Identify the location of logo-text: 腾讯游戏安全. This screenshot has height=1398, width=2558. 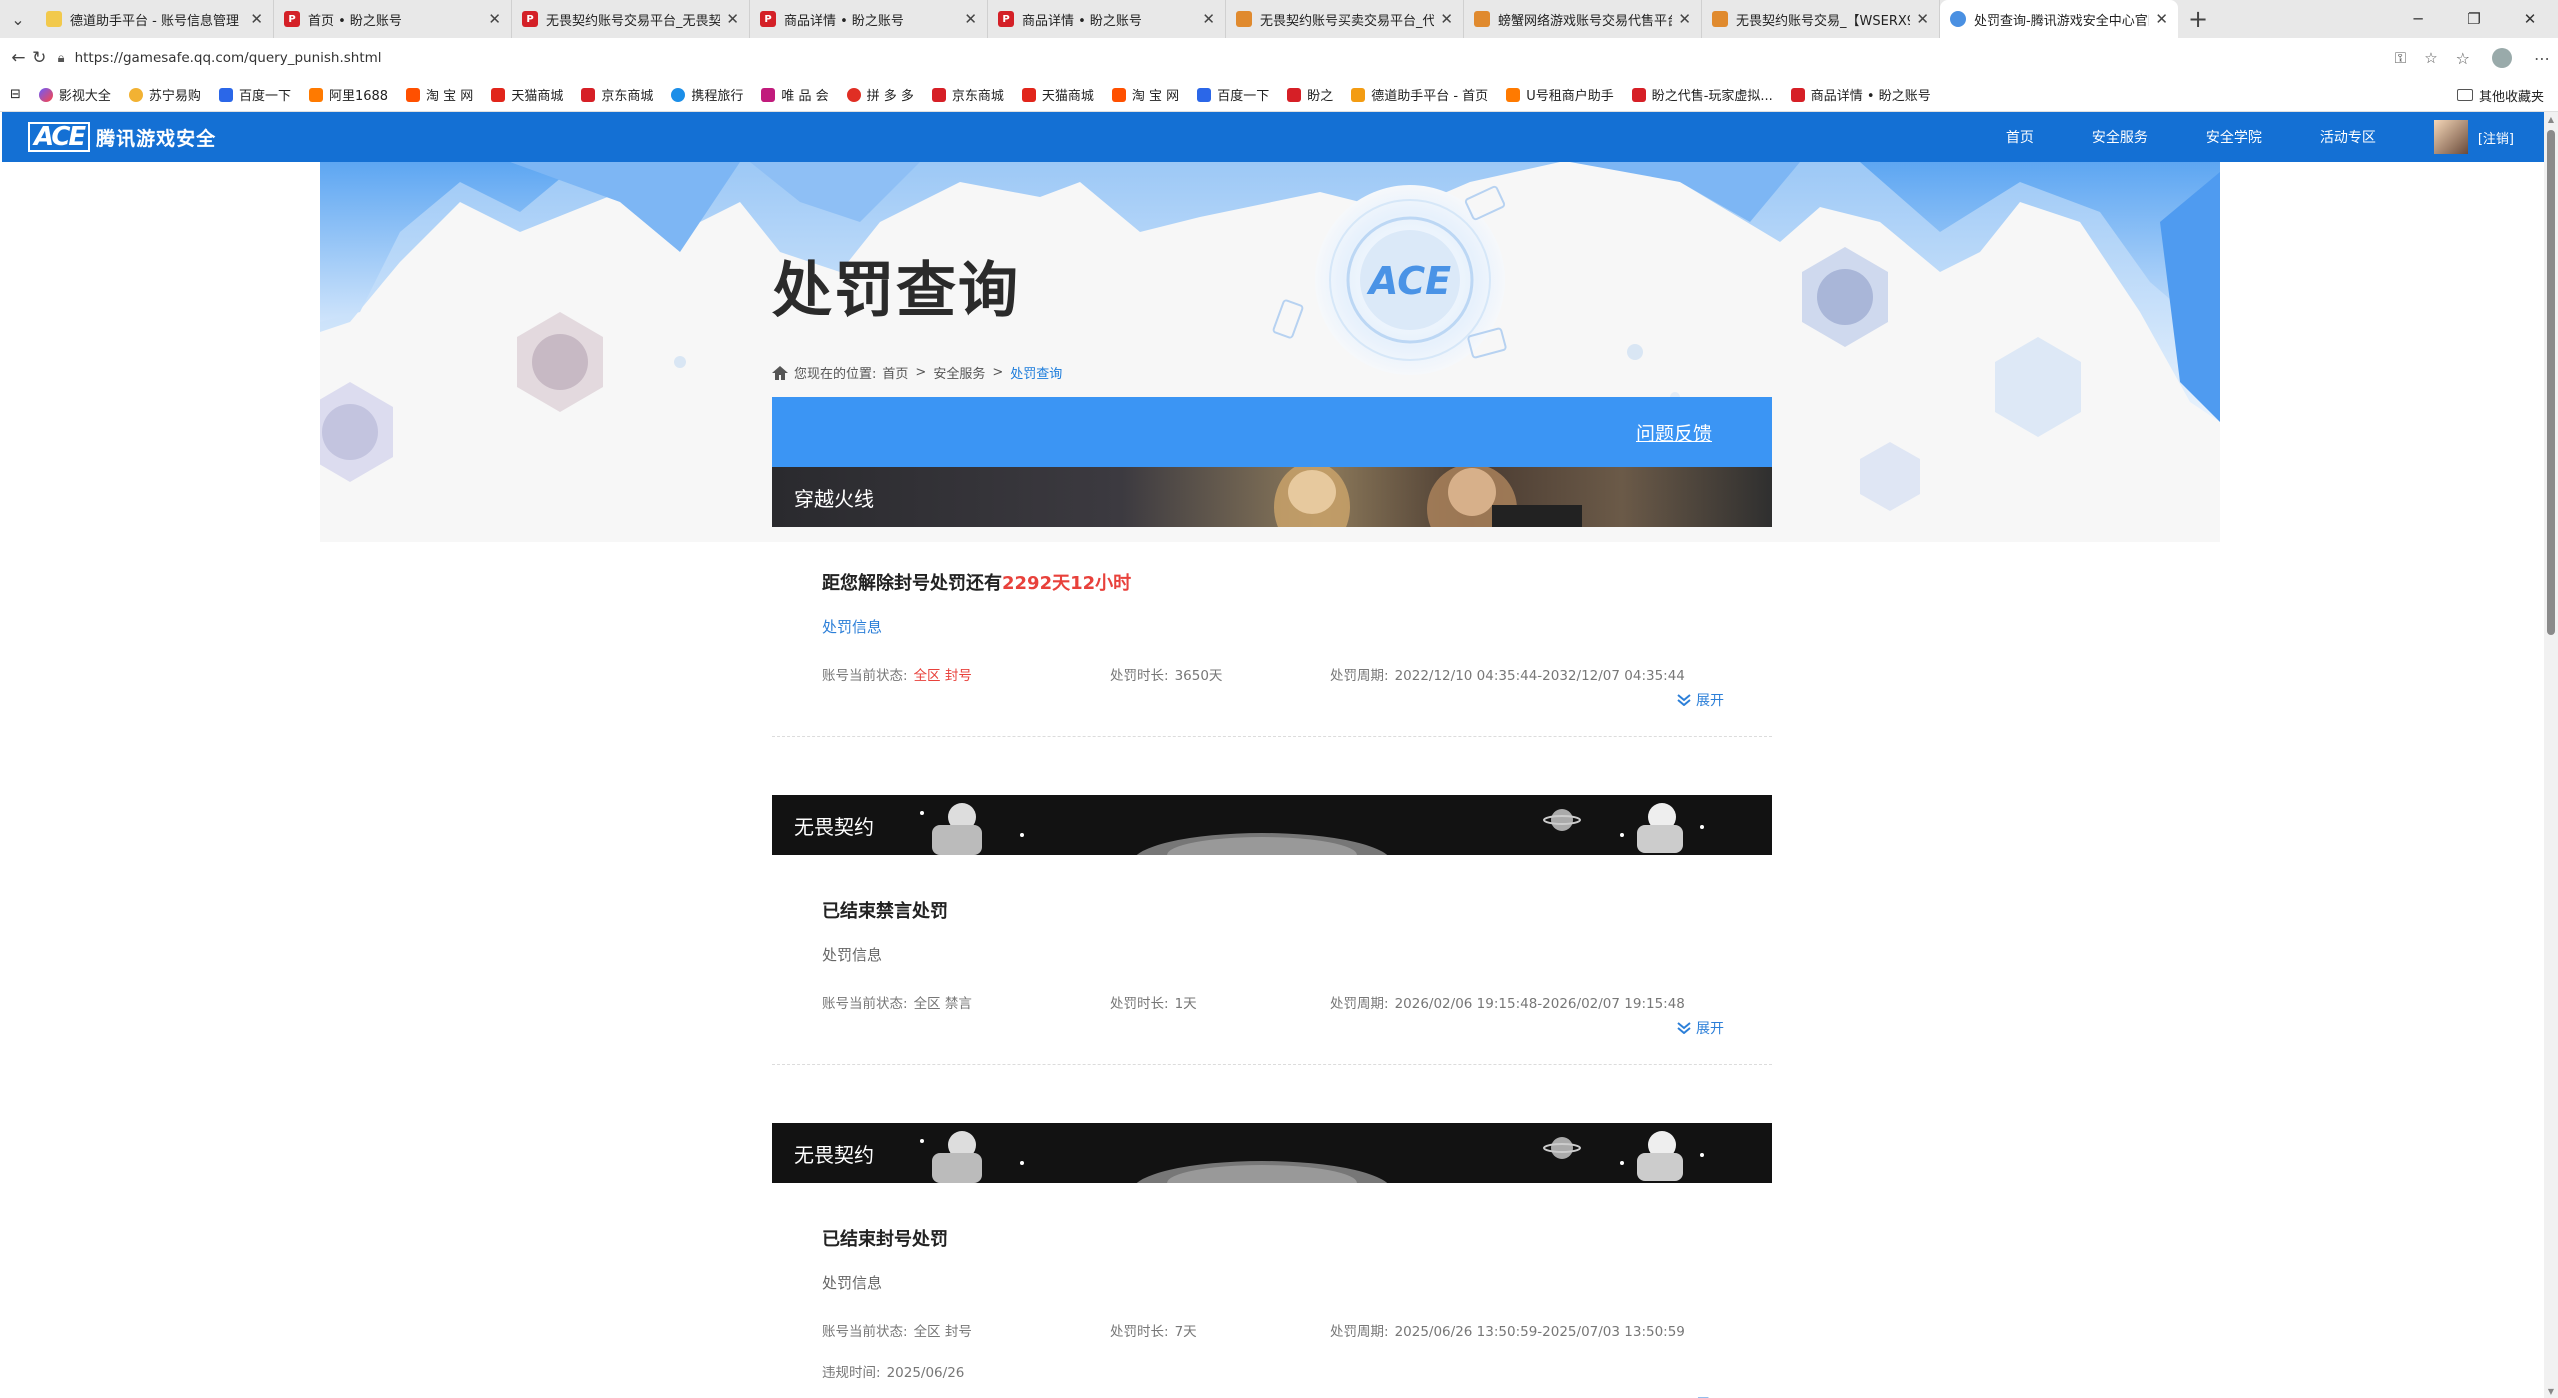
(156, 138).